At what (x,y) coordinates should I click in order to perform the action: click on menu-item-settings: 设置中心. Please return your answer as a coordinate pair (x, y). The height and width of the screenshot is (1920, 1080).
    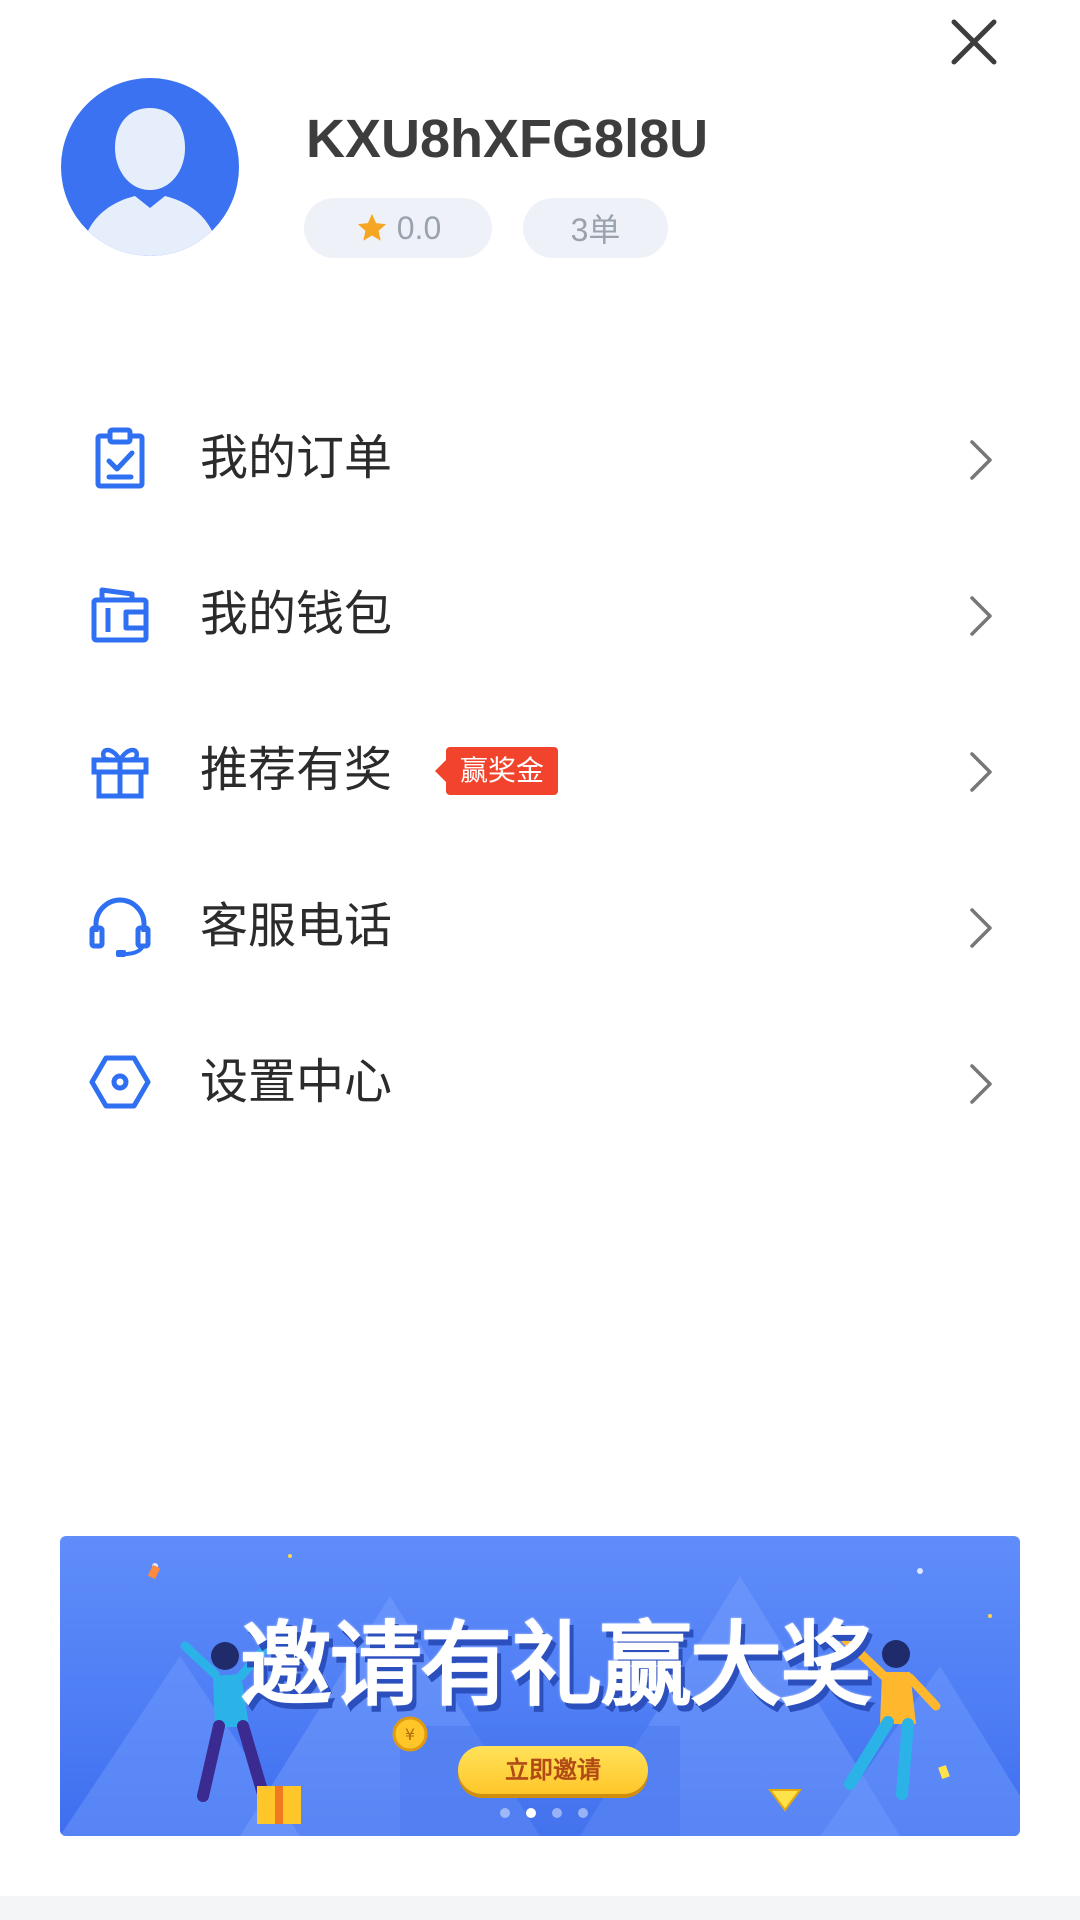
    Looking at the image, I should click on (540, 1082).